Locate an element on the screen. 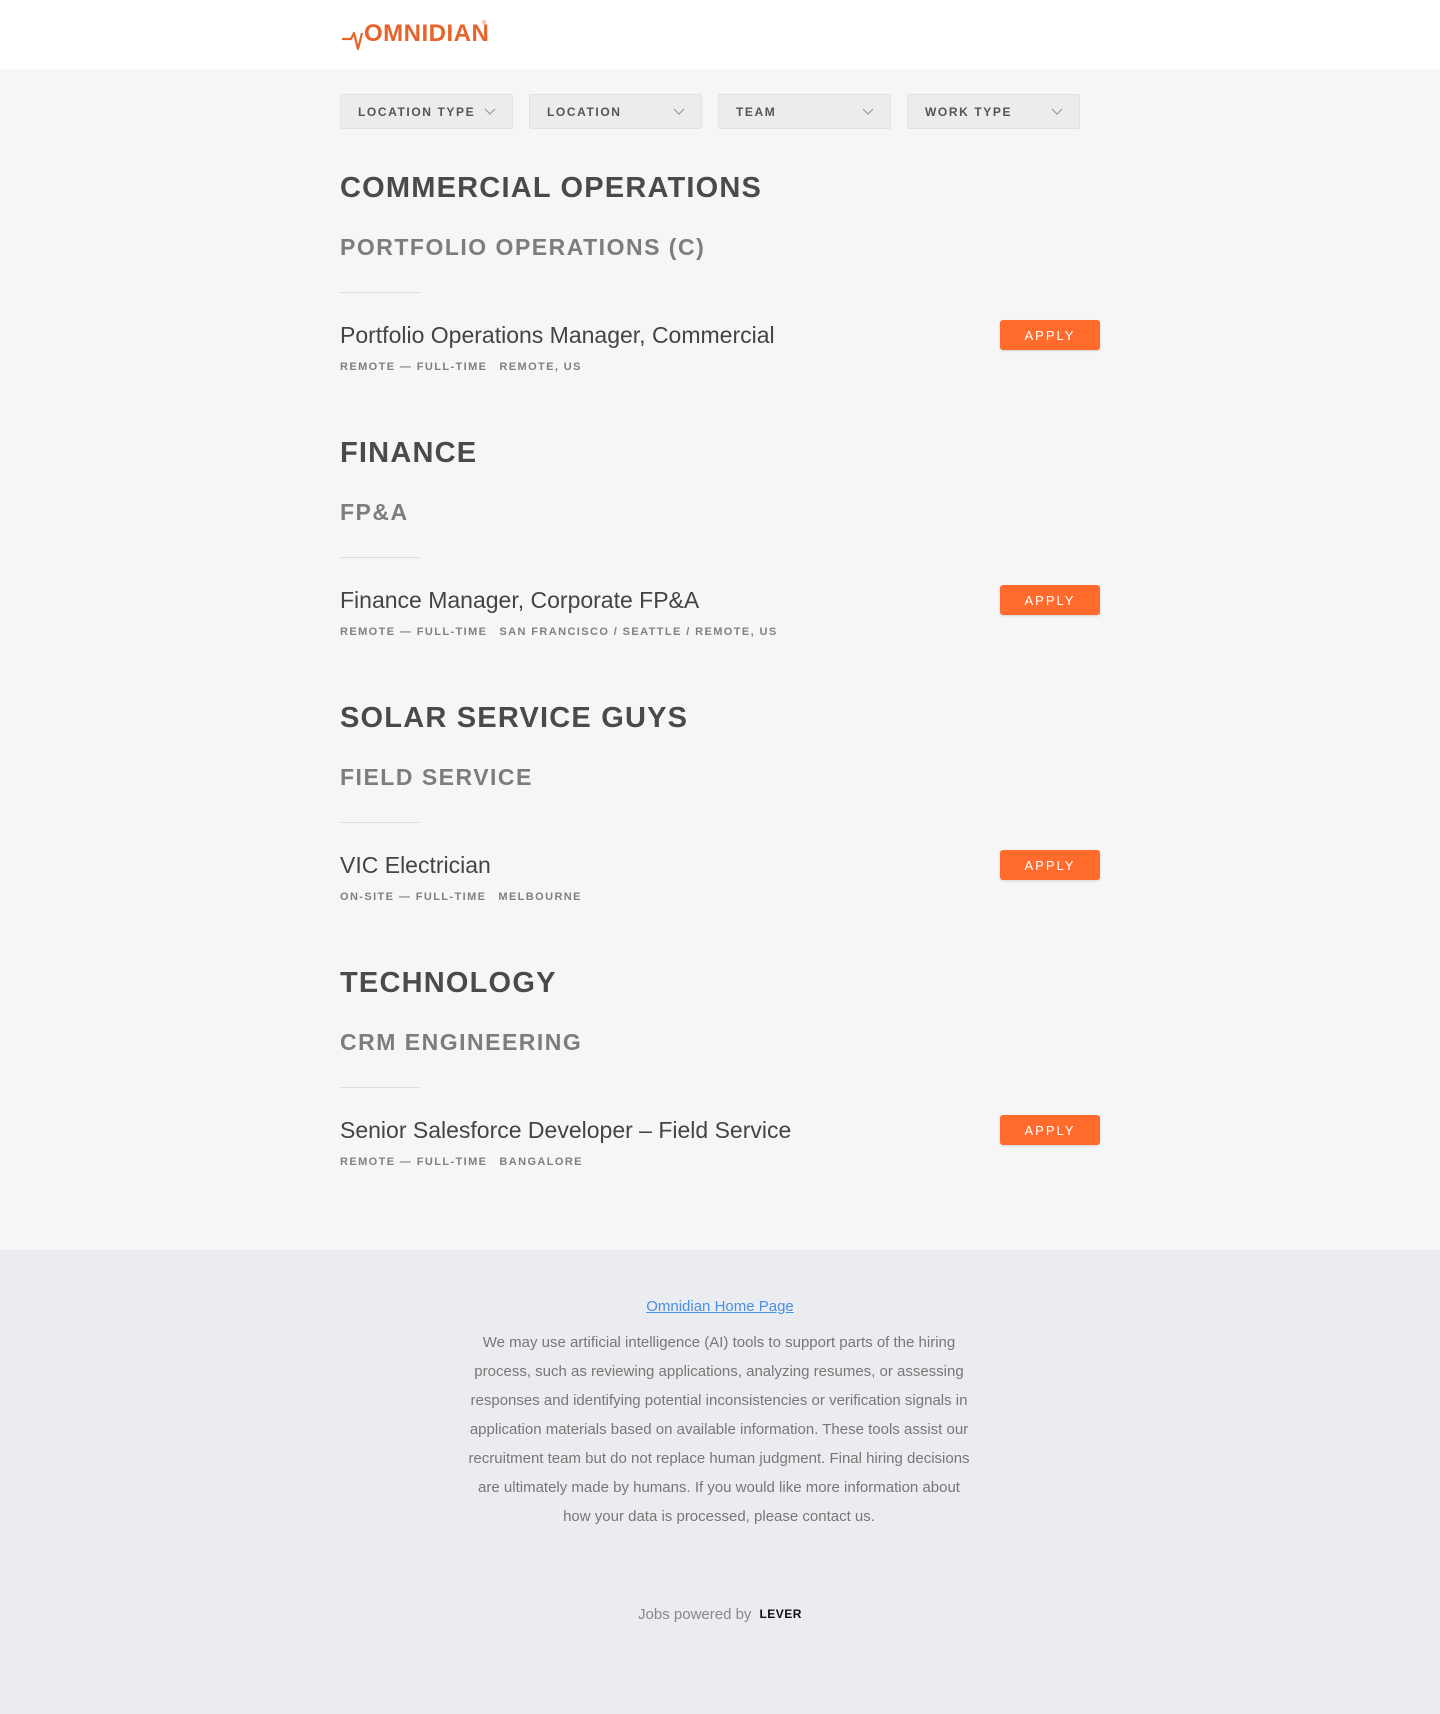 This screenshot has height=1714, width=1440. home-page-link: Omnidian Home Page is located at coordinates (720, 1306).